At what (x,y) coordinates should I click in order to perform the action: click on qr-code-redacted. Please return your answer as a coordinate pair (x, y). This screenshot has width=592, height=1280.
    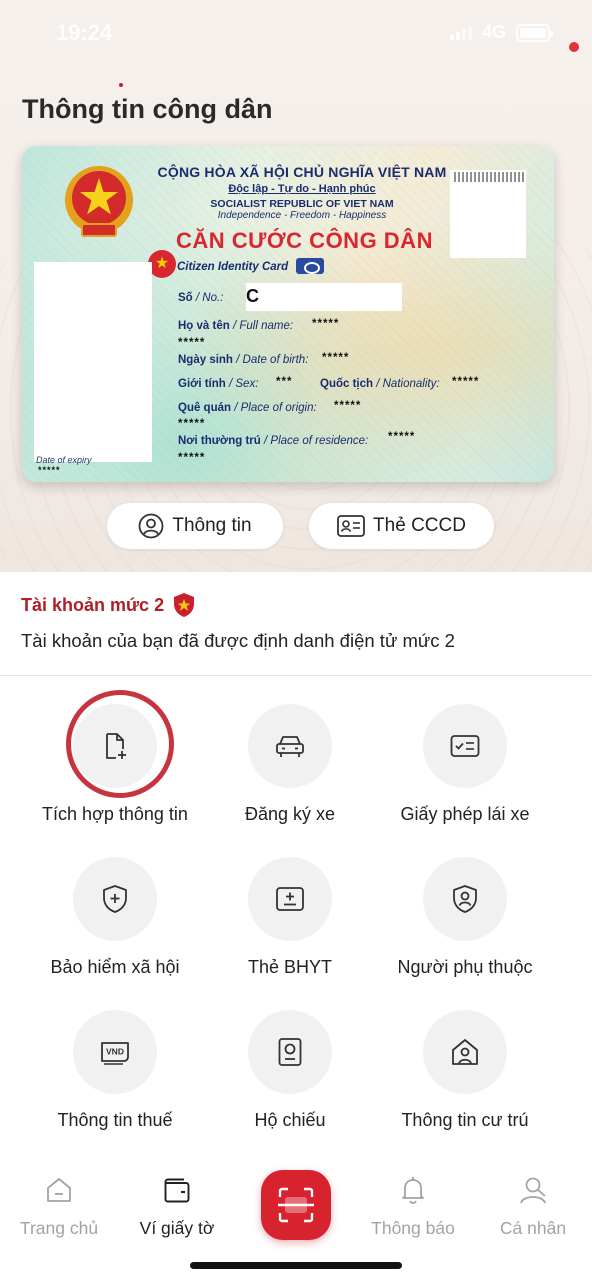
    Looking at the image, I should click on (488, 214).